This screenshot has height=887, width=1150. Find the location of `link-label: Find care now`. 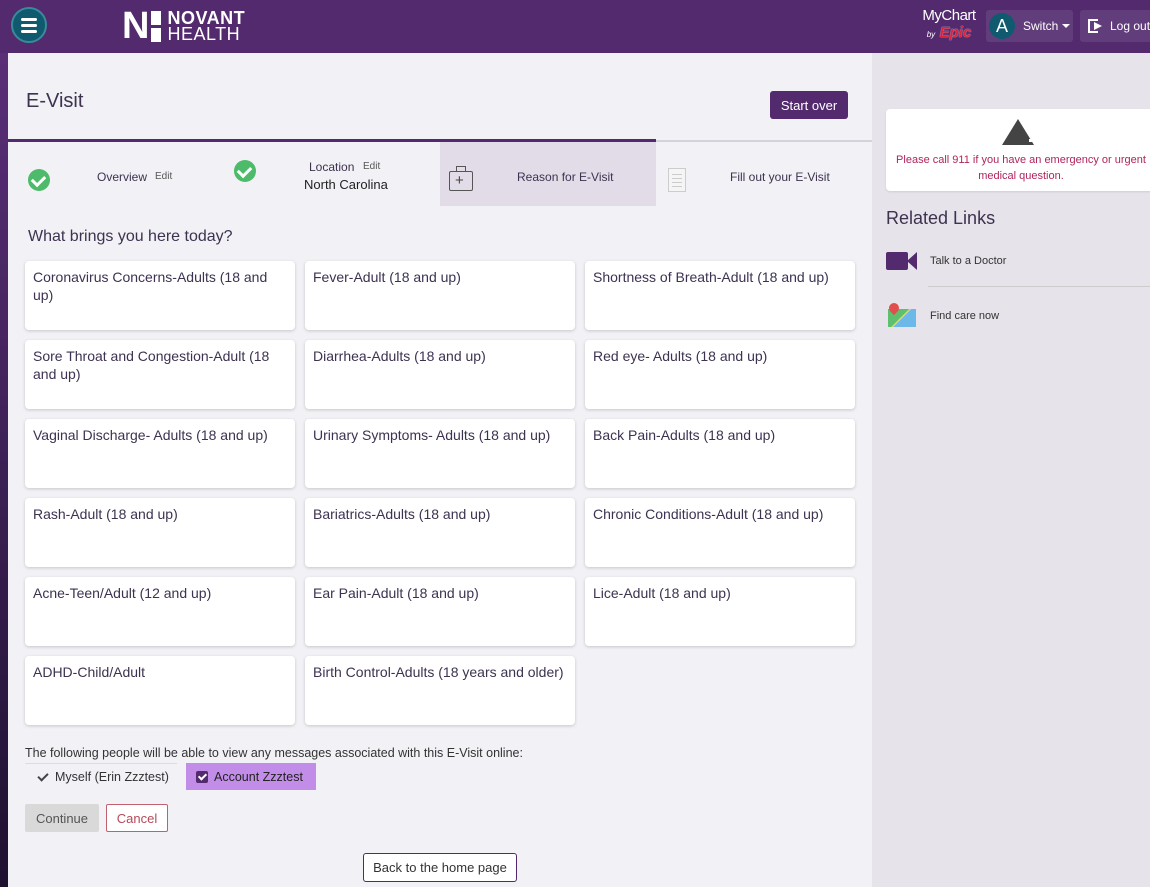

link-label: Find care now is located at coordinates (965, 316).